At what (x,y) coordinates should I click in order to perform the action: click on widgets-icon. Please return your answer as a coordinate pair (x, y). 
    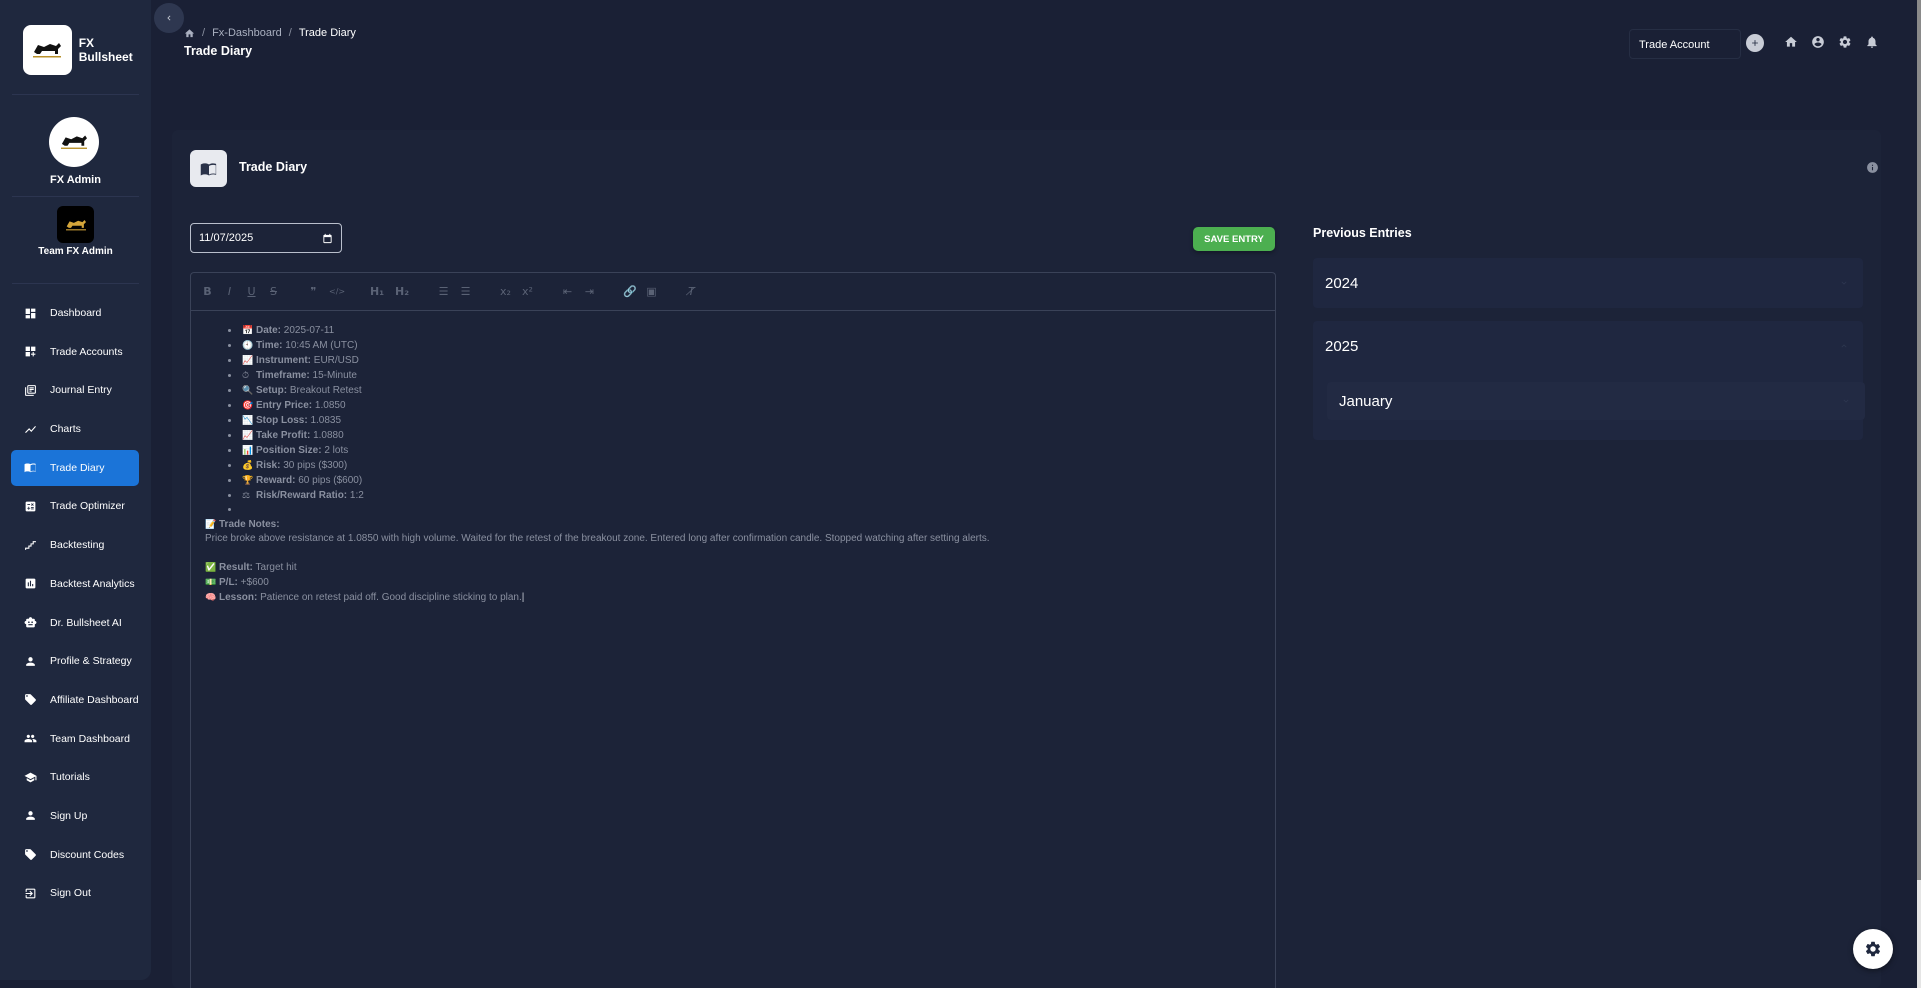
    Looking at the image, I should click on (30, 351).